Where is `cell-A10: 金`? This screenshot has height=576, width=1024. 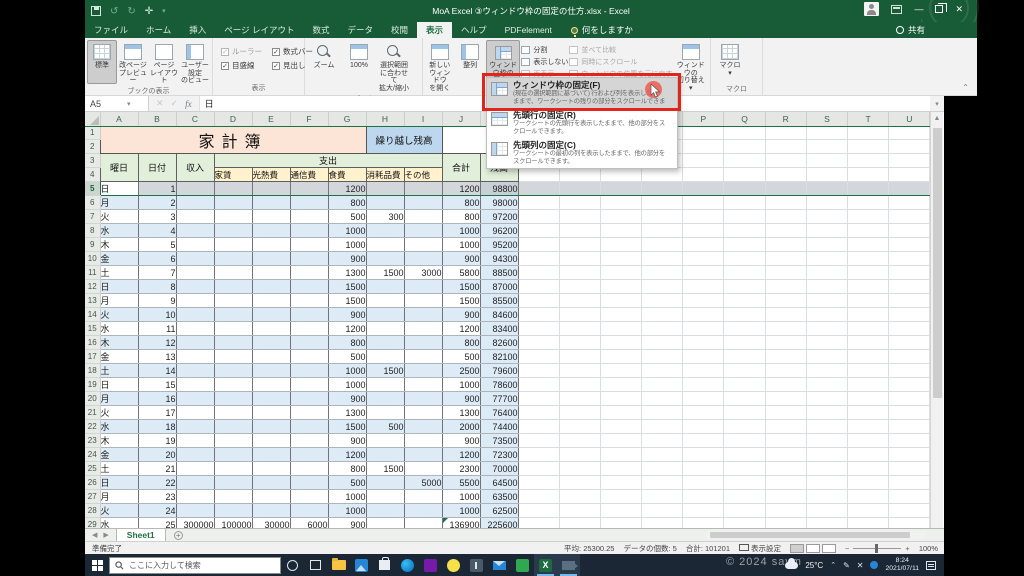
cell-A10: 金 is located at coordinates (119, 259).